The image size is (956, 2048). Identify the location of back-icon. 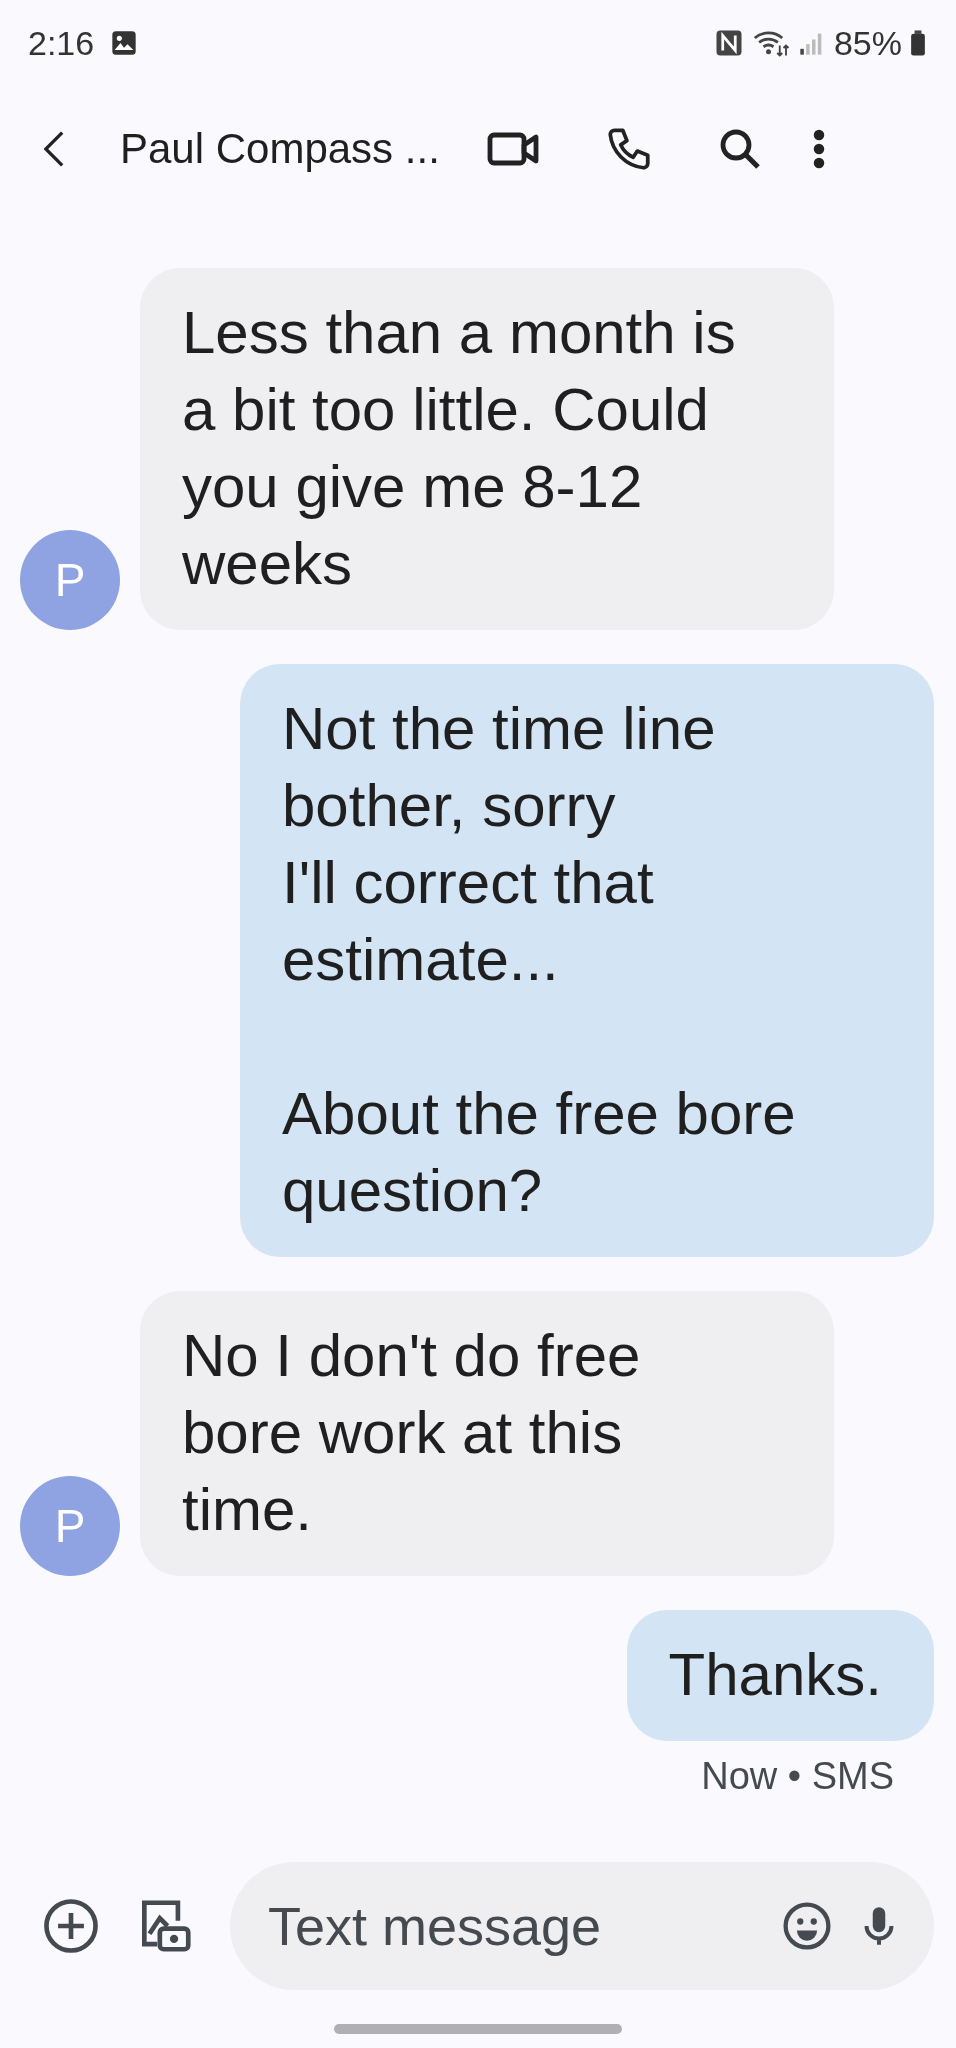
(54, 149).